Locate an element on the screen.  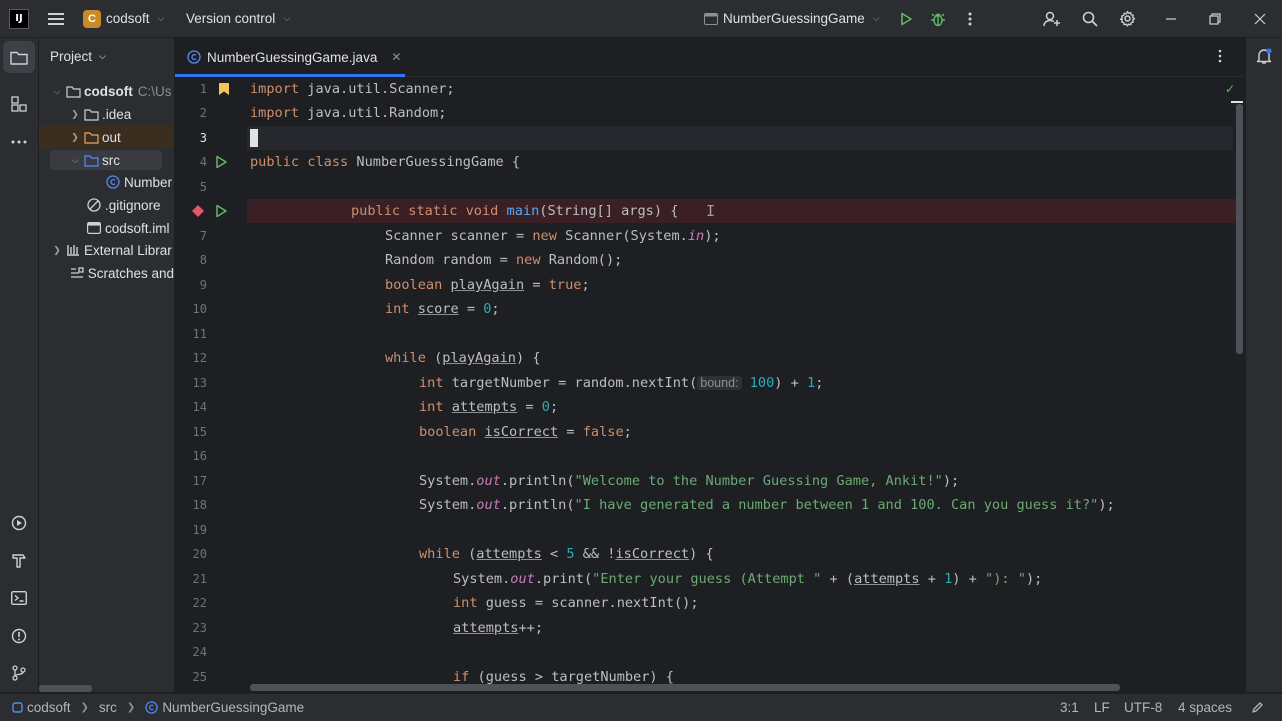
breakpoint-icon is located at coordinates (198, 212).